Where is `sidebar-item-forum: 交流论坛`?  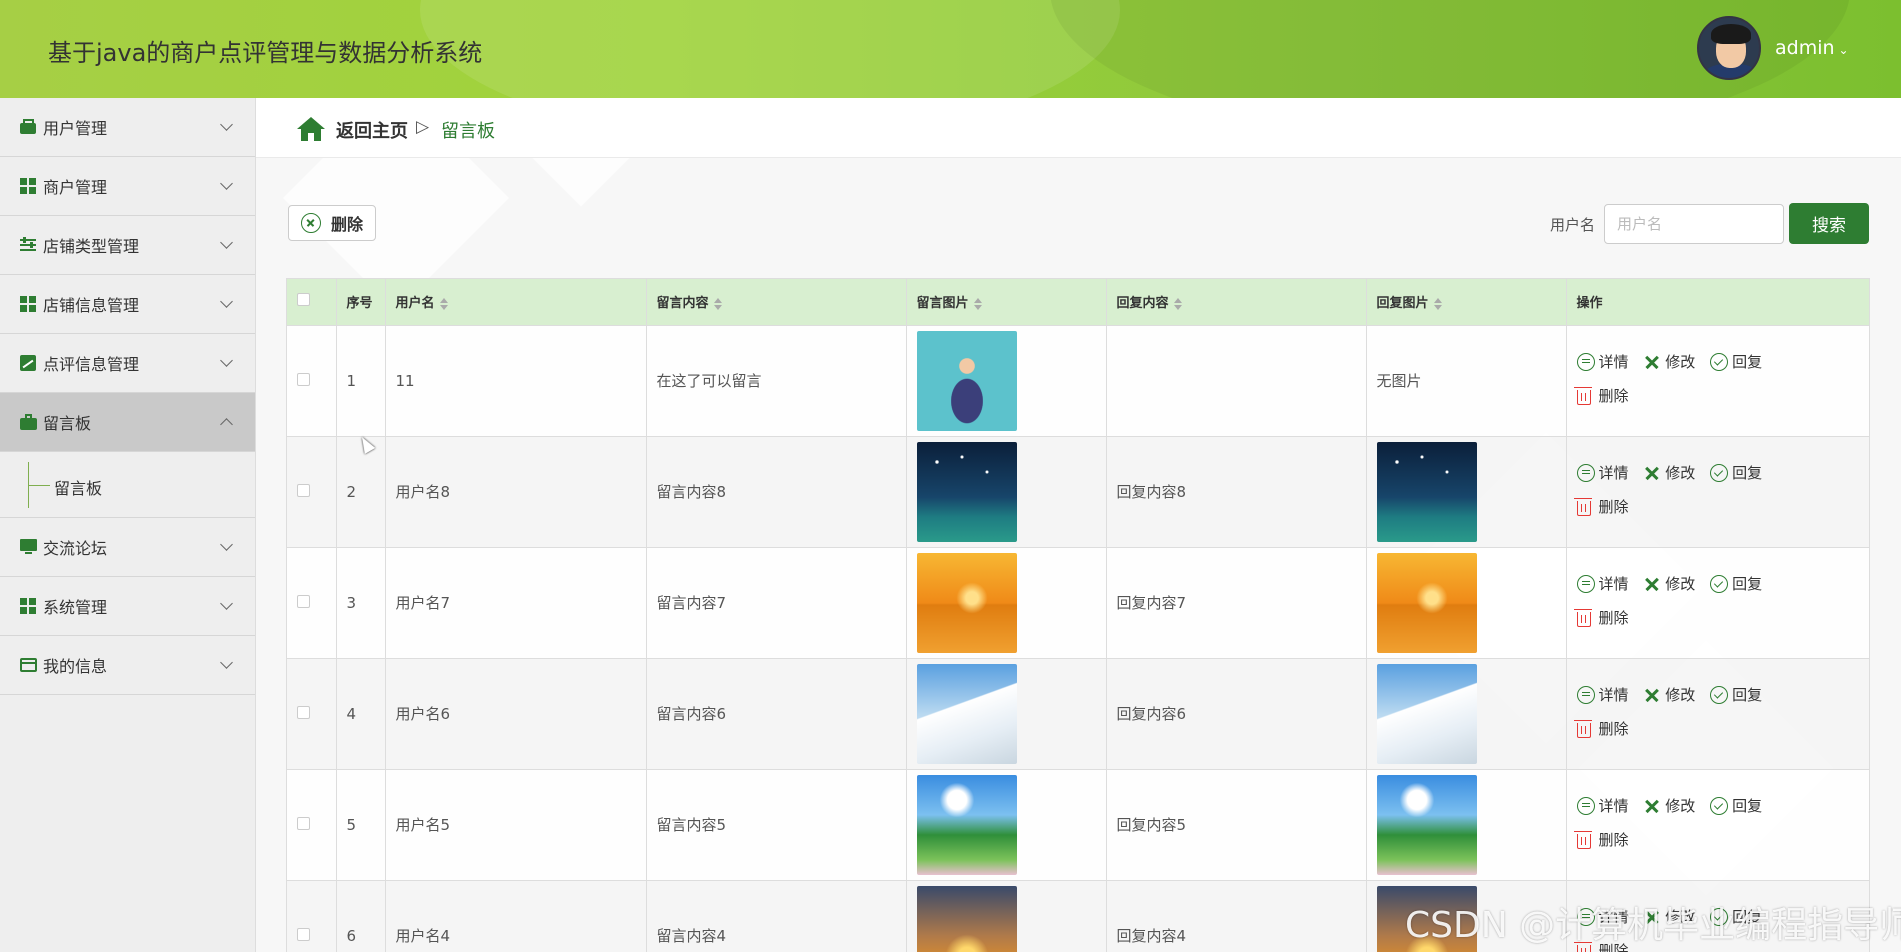
sidebar-item-forum: 交流论坛 is located at coordinates (127, 547).